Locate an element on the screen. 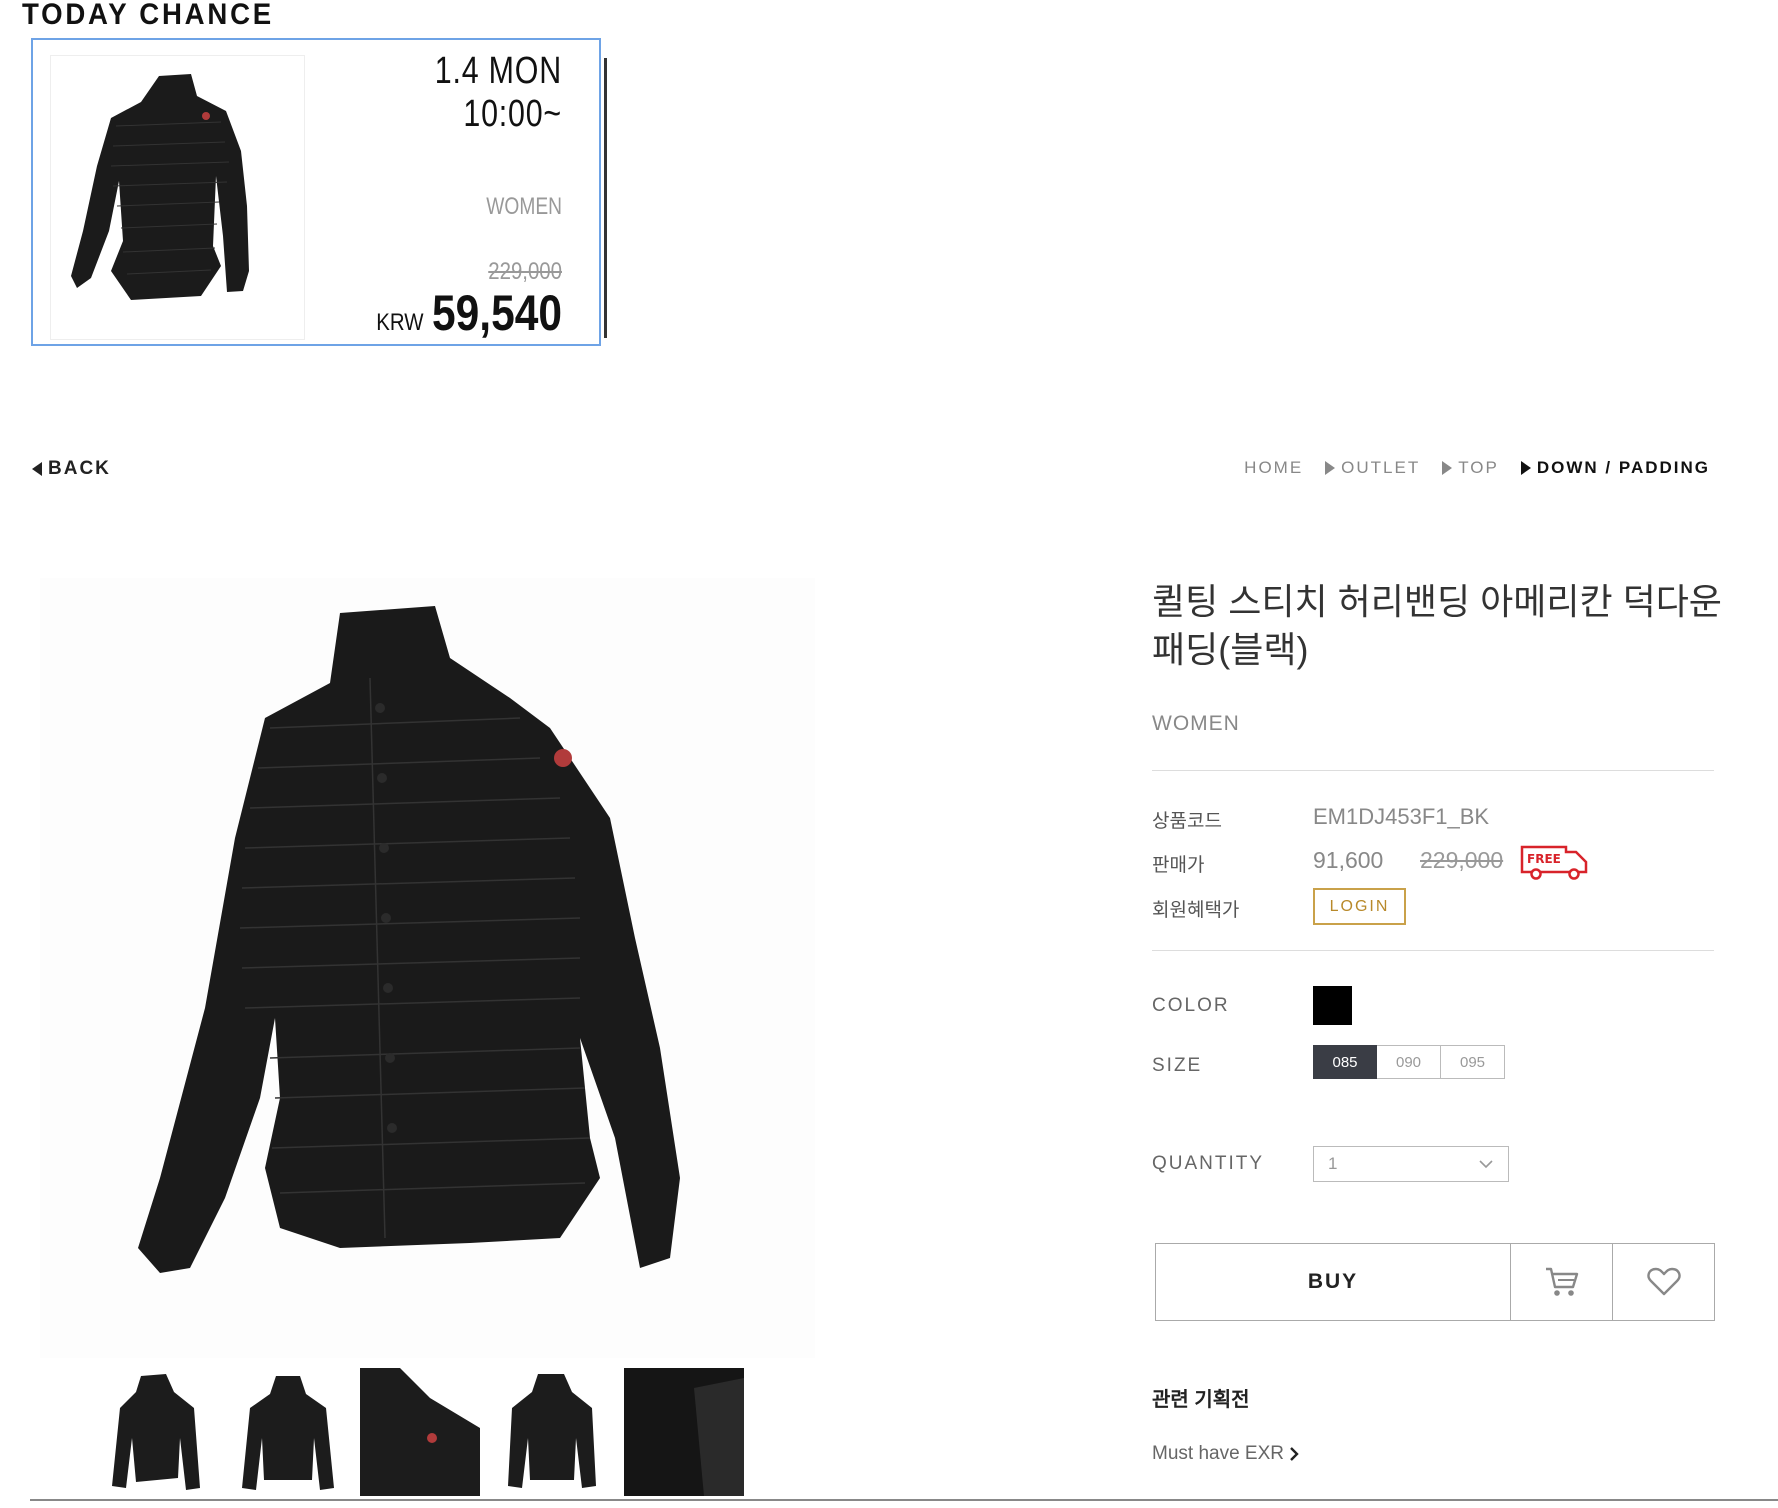 The image size is (1778, 1508). back-label: BACK is located at coordinates (79, 468).